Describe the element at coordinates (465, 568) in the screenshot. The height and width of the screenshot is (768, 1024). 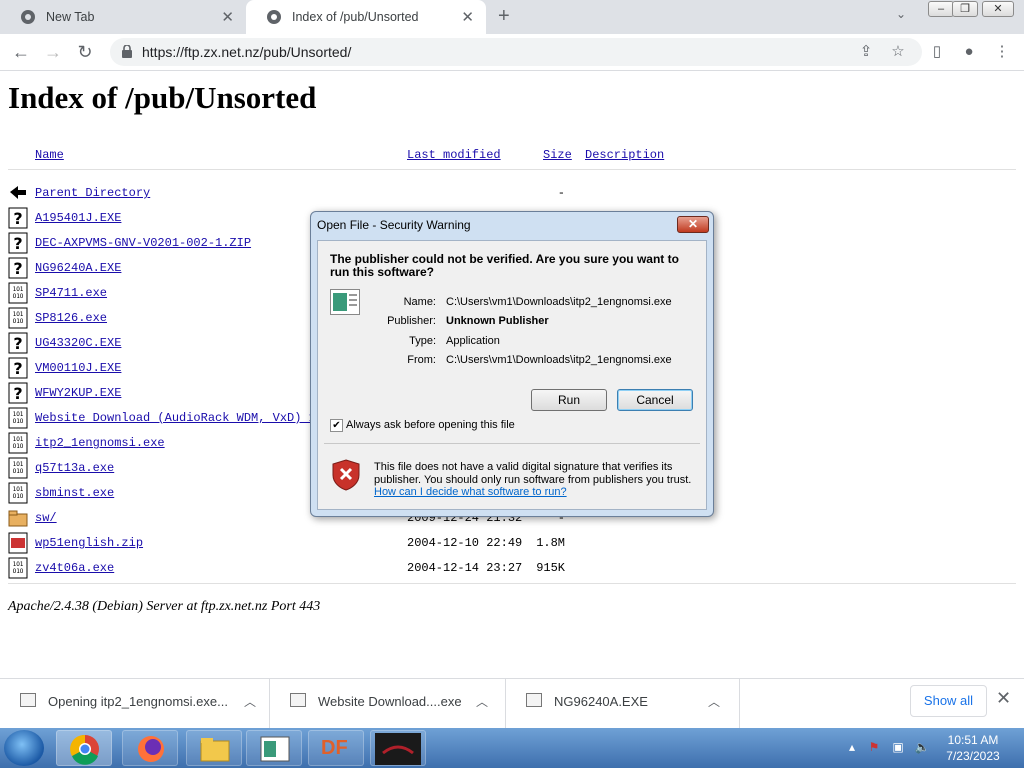
I see `file-date: 2004-12-14 23:27` at that location.